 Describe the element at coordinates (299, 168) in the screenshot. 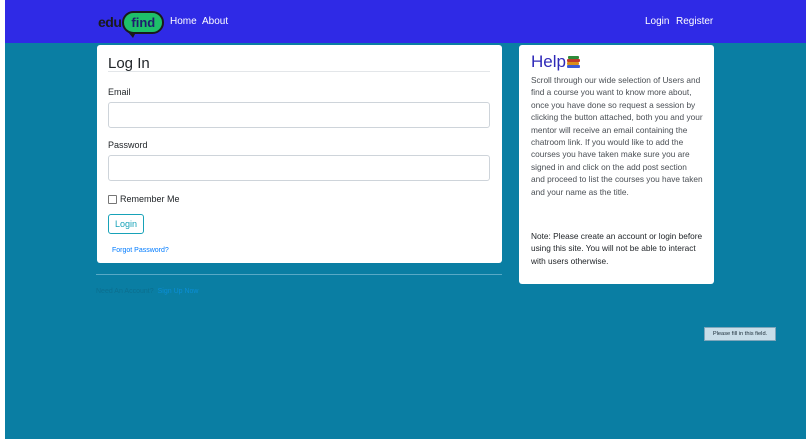

I see `password-field` at that location.